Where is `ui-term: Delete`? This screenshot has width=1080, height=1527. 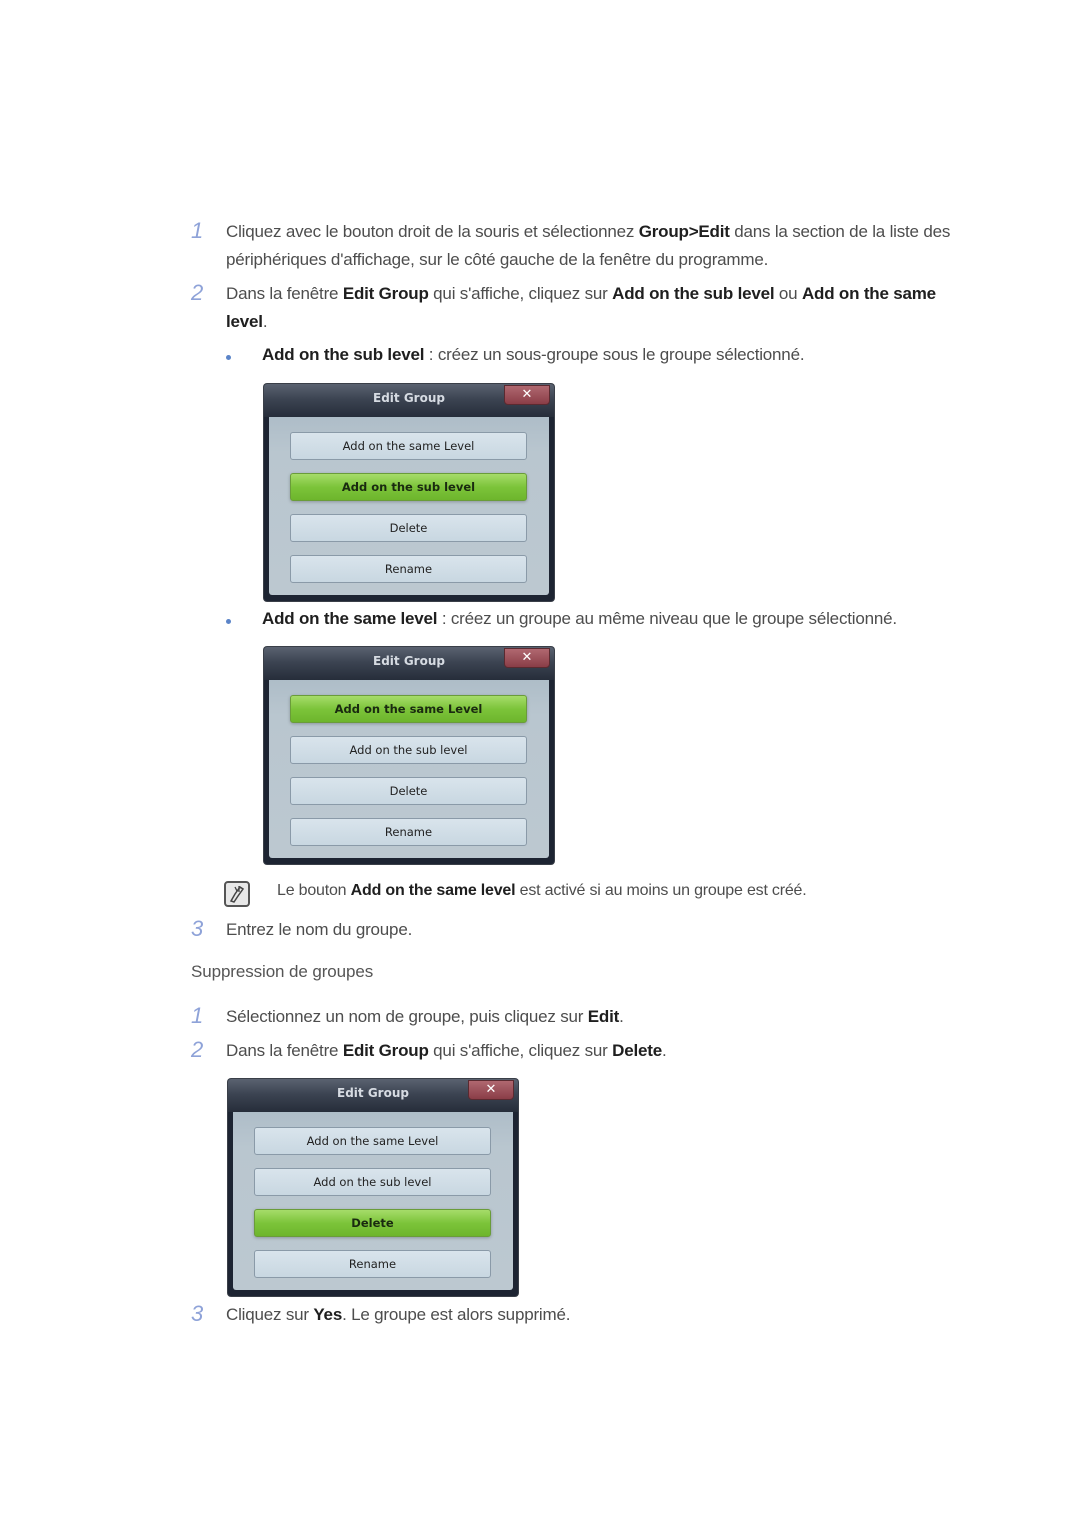 ui-term: Delete is located at coordinates (637, 1050).